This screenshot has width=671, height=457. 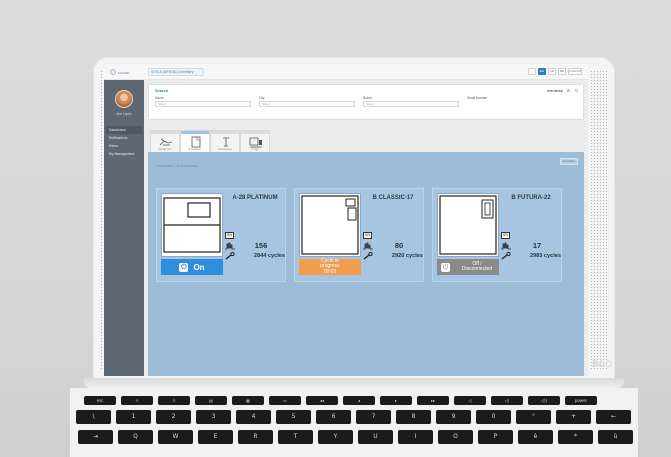 I want to click on keyboard-key: power, so click(x=581, y=400).